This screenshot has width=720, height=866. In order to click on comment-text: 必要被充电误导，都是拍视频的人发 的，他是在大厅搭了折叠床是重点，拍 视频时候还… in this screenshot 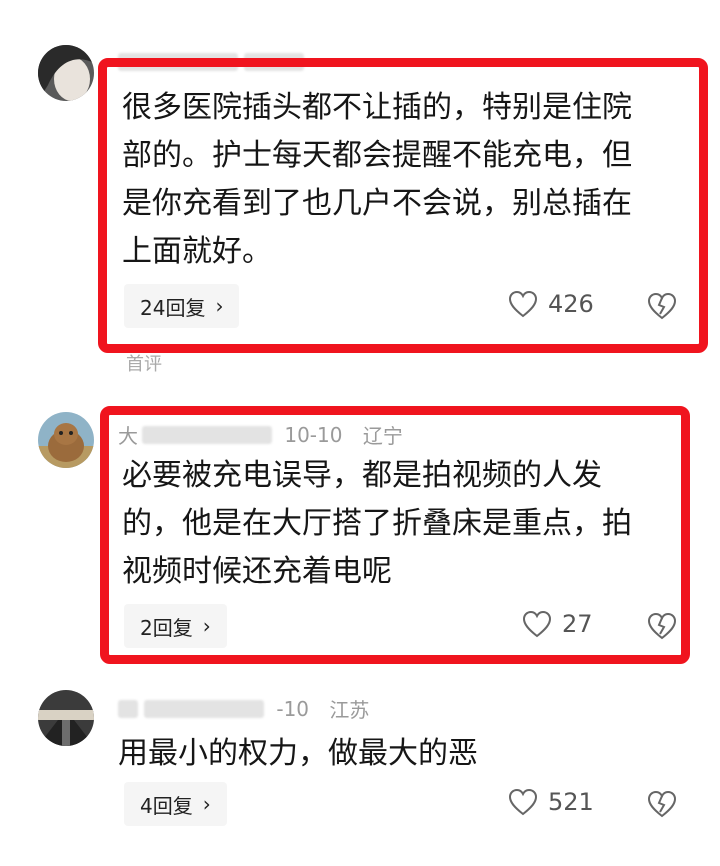, I will do `click(377, 524)`.